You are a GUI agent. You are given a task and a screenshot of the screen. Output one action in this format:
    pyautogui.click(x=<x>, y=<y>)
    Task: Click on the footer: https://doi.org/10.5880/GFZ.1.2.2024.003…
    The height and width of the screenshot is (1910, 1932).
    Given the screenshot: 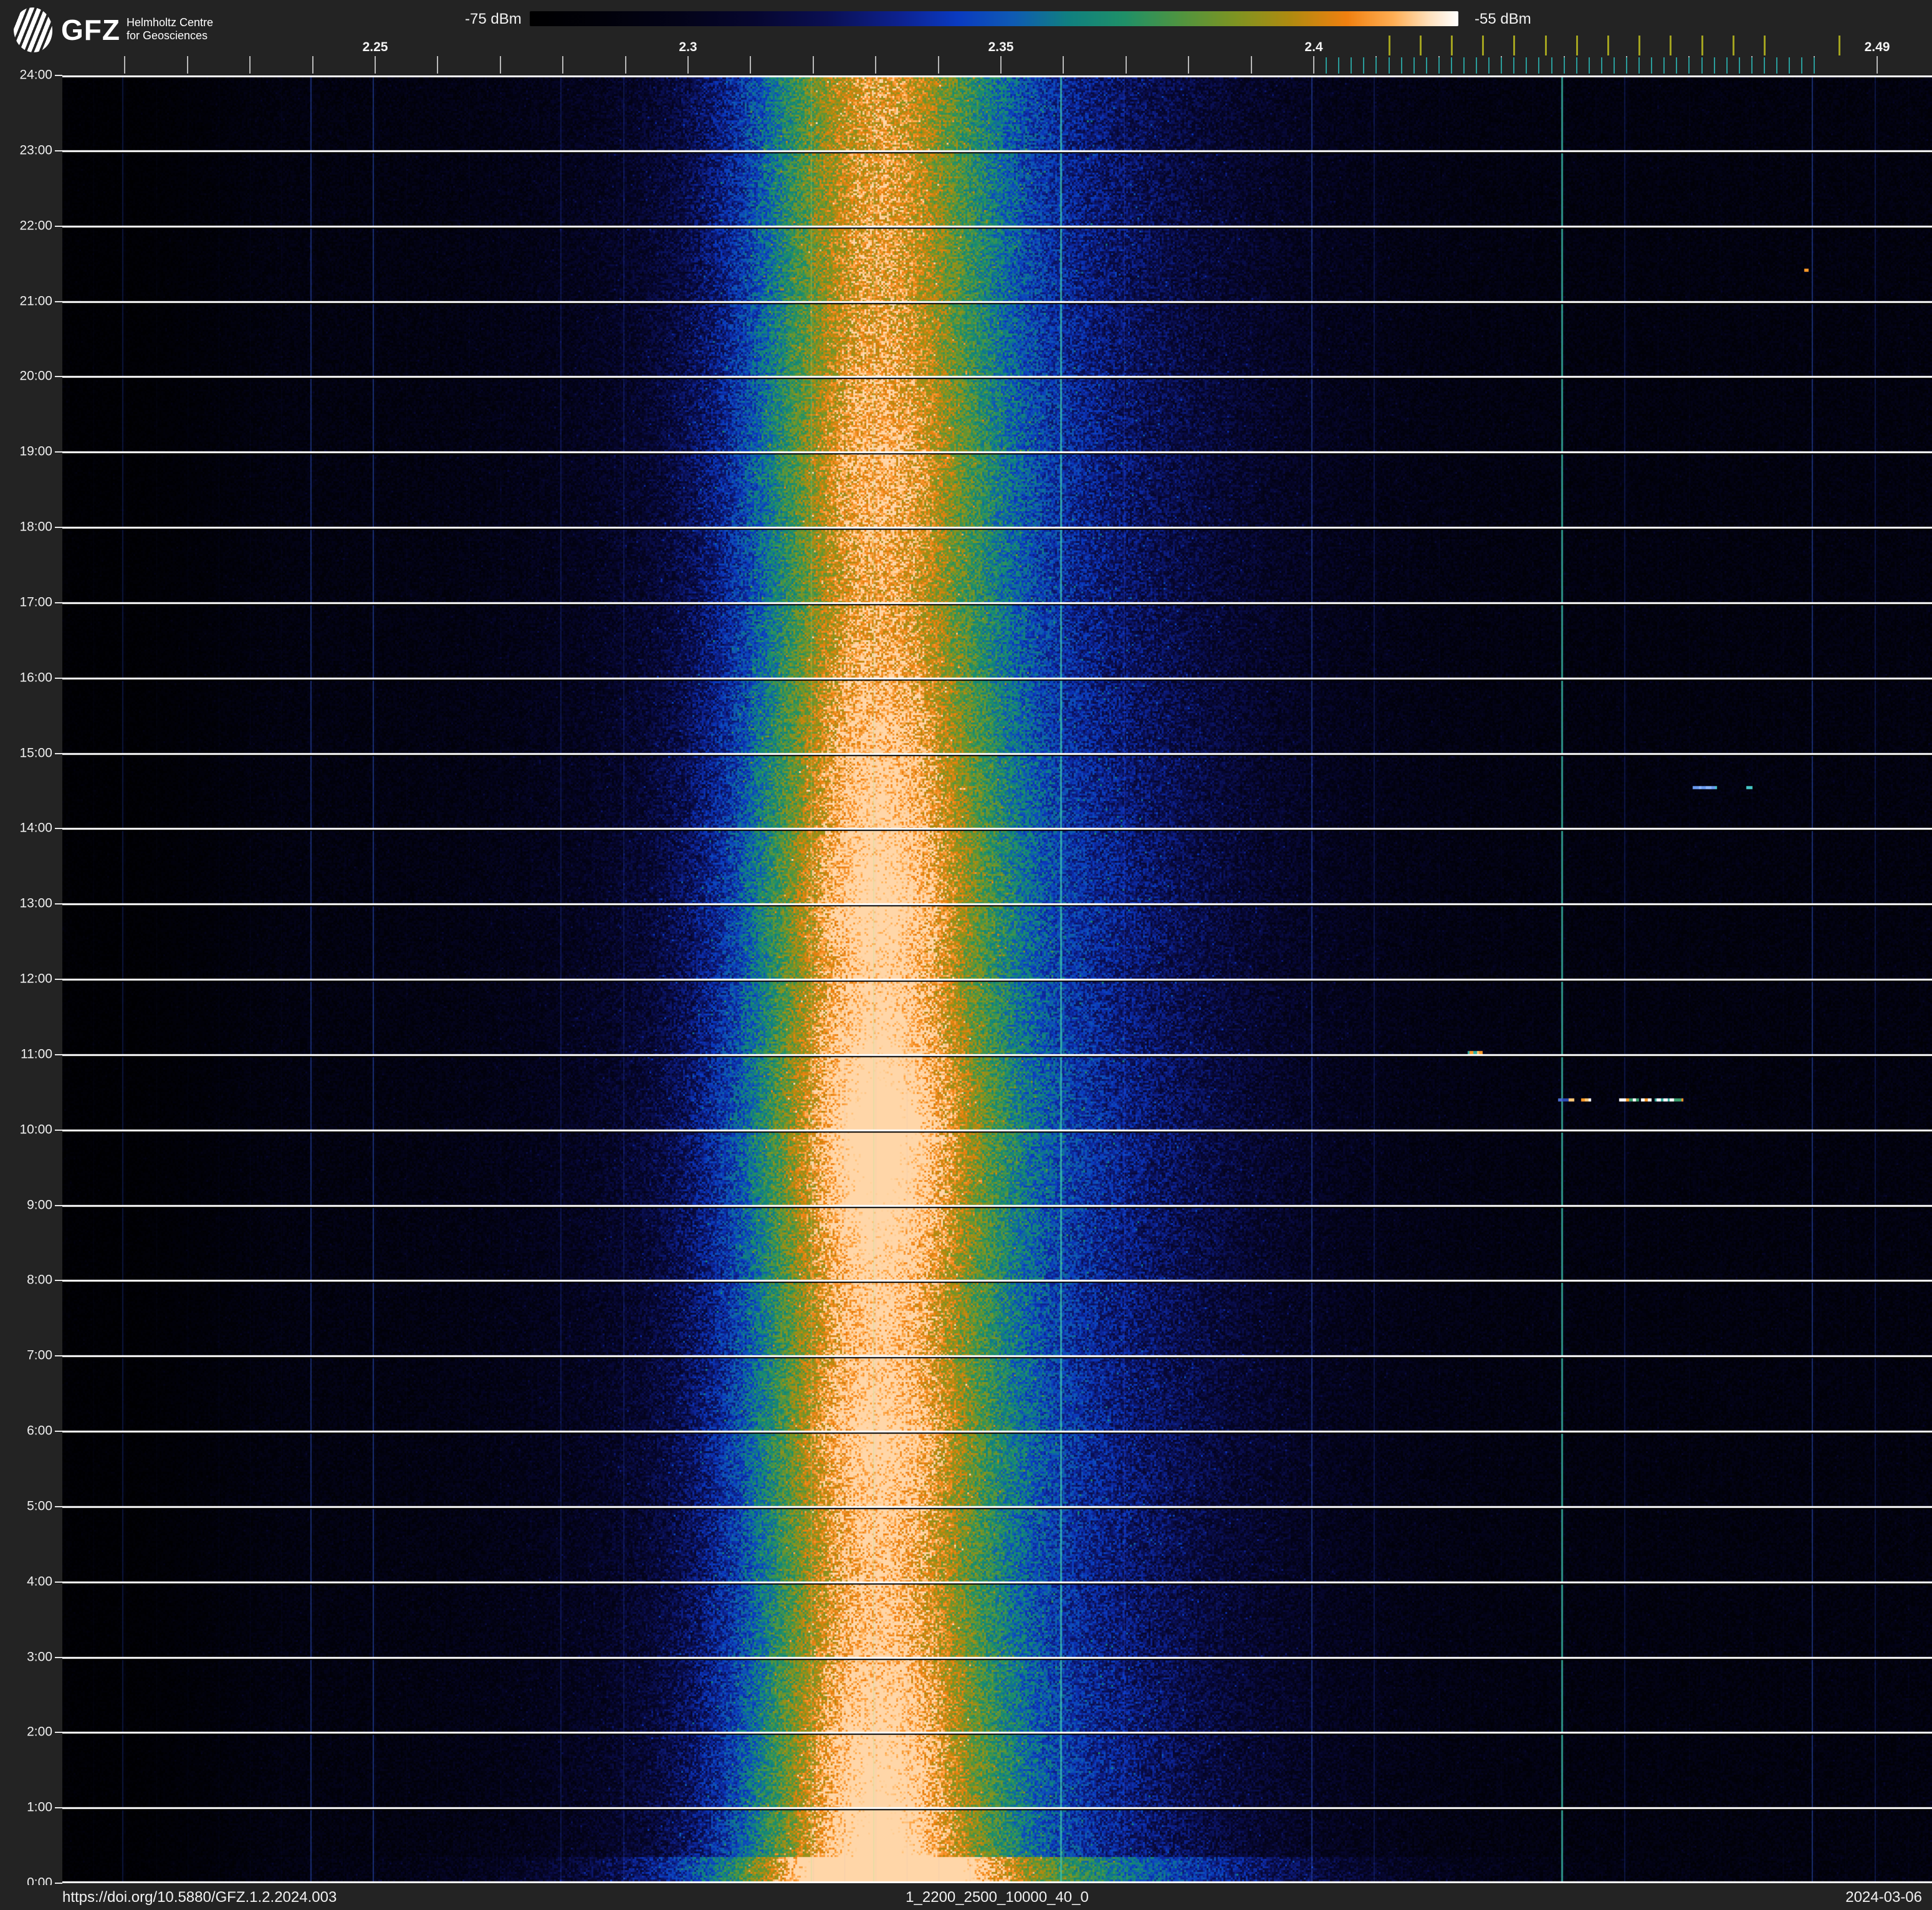 What is the action you would take?
    pyautogui.click(x=966, y=1897)
    